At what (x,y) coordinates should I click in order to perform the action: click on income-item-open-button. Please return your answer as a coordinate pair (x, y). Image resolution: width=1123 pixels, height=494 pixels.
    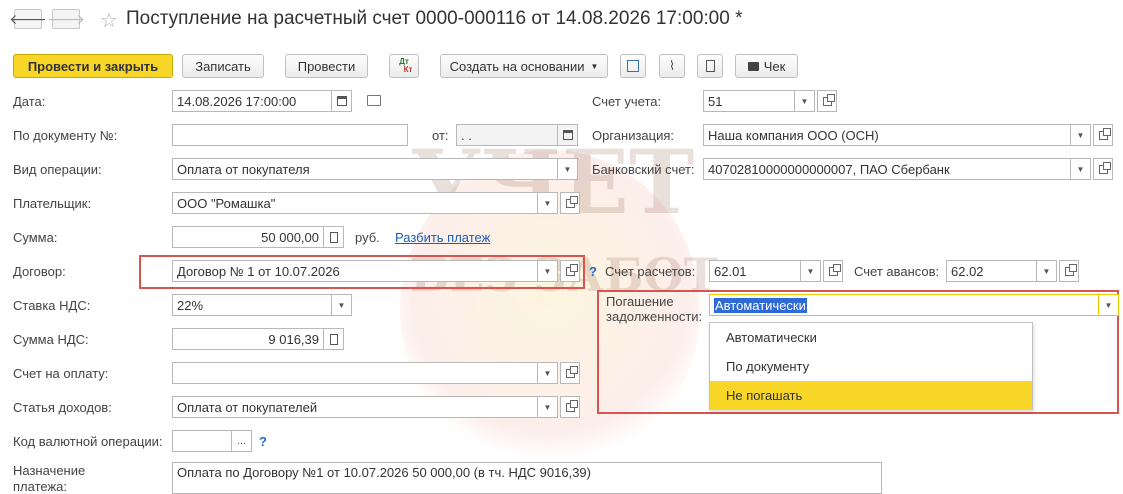
    Looking at the image, I should click on (570, 407).